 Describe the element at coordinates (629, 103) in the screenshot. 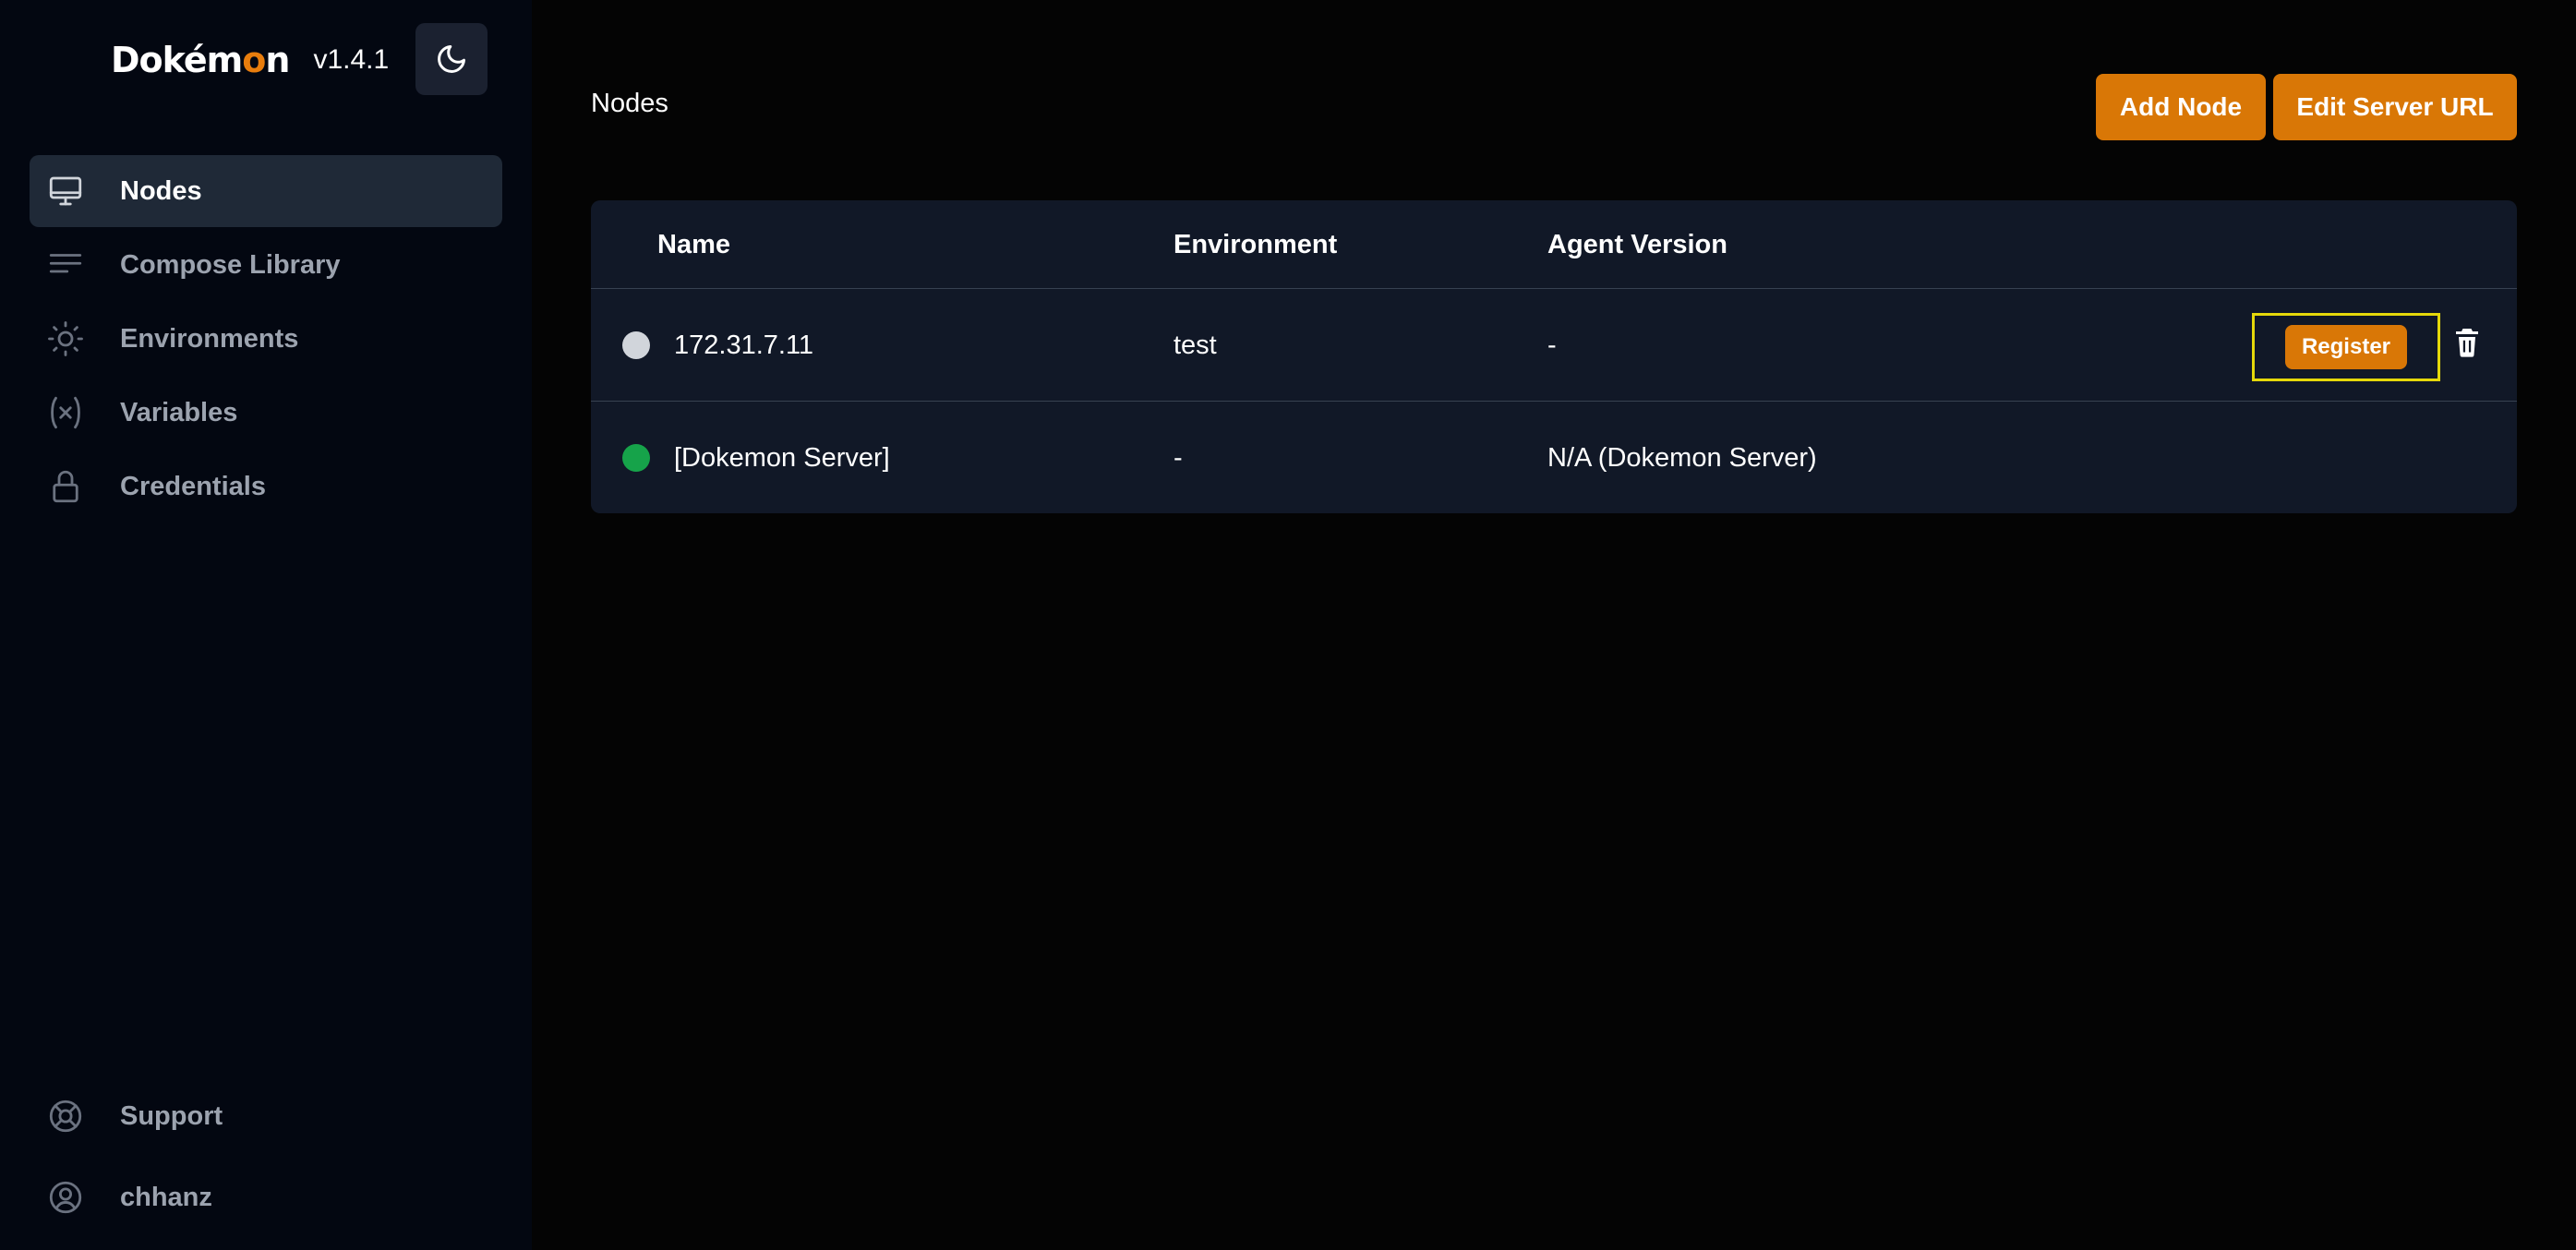

I see `page-title: Nodes` at that location.